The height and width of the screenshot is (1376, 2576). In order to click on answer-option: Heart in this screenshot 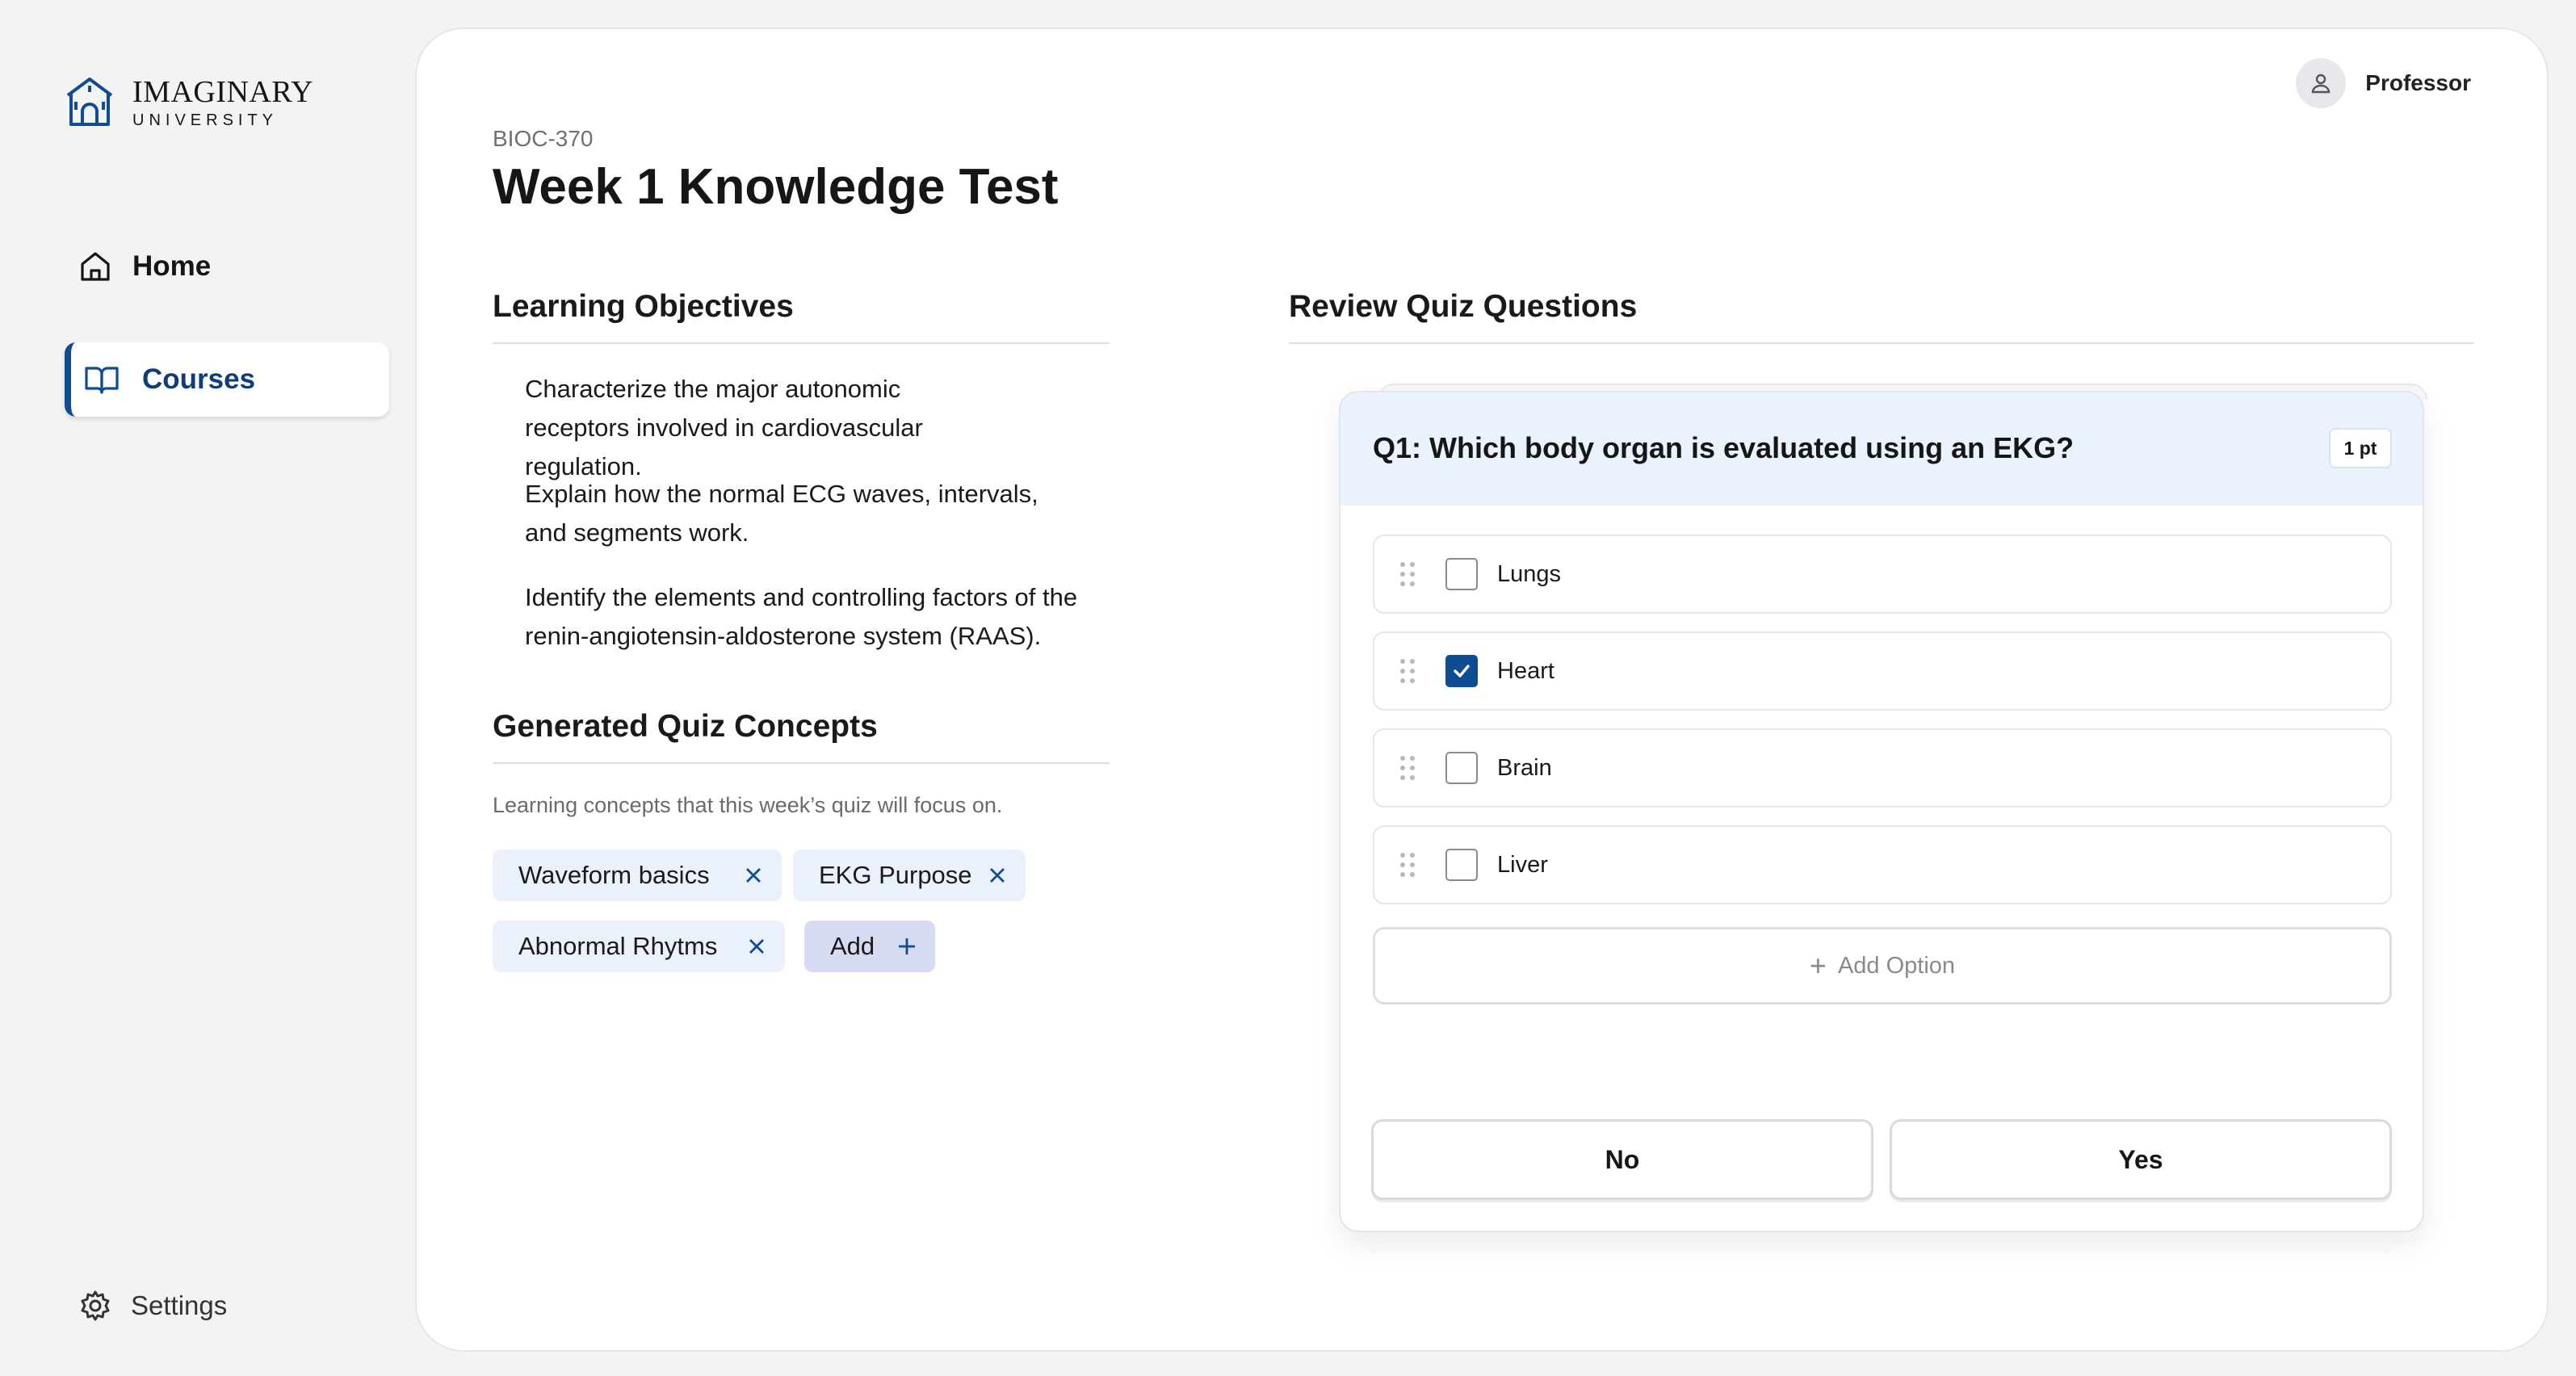, I will do `click(1882, 671)`.